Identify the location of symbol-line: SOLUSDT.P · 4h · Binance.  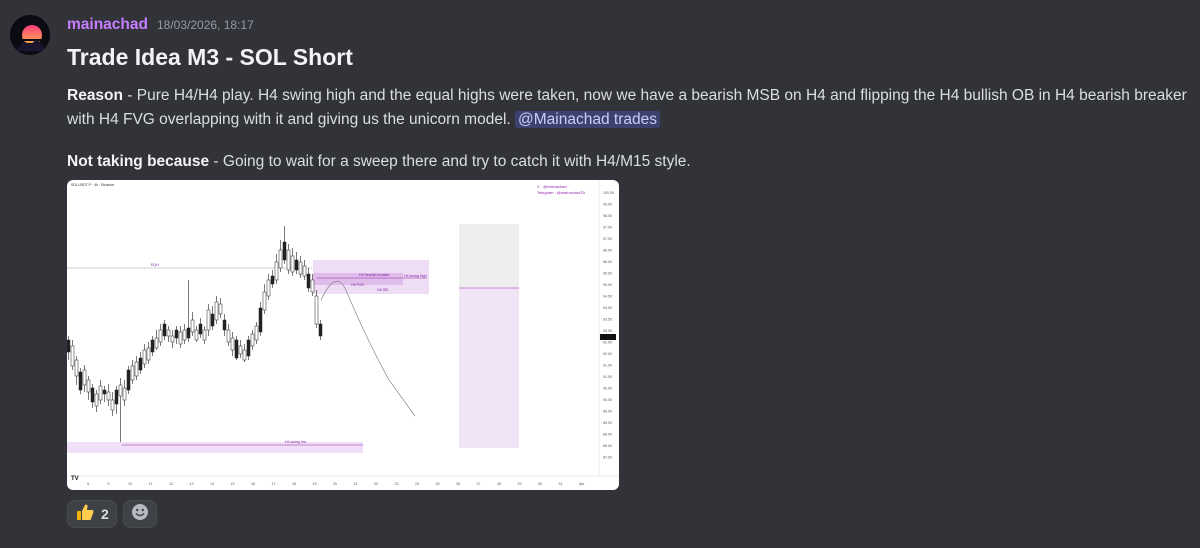
(92, 185).